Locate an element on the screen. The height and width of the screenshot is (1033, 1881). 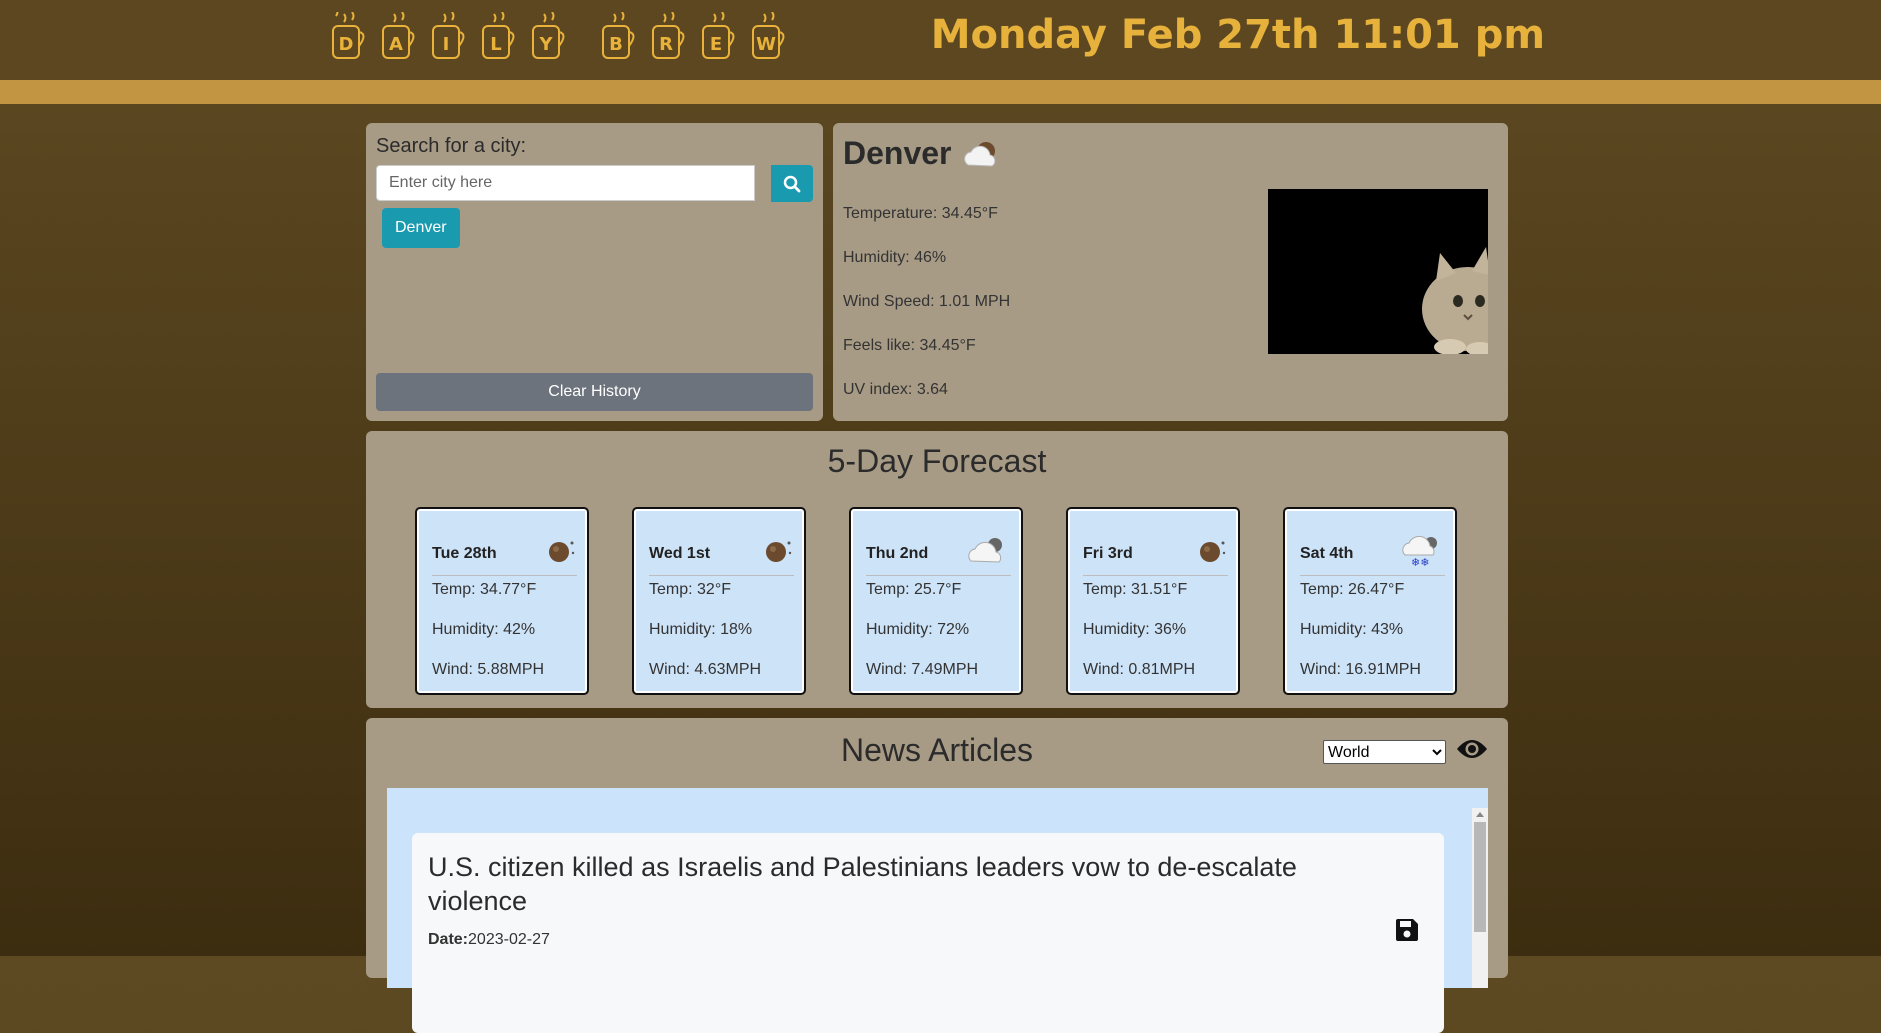
article-date-label: Date: is located at coordinates (448, 939).